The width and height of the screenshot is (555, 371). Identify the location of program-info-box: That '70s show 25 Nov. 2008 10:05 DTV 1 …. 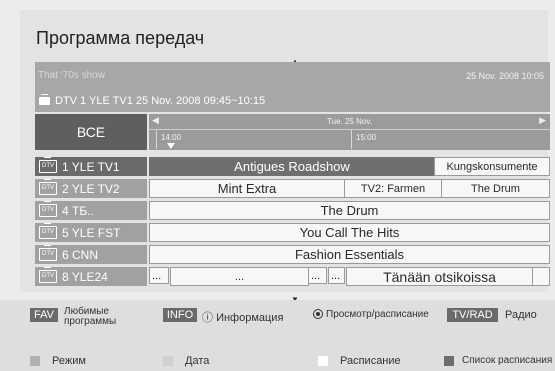
(292, 87).